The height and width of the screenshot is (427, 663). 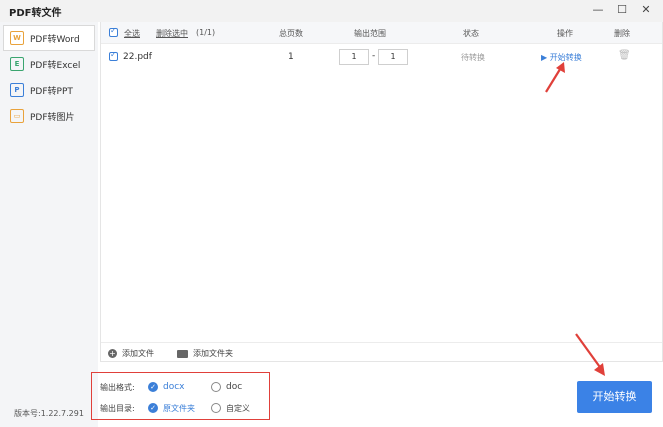 What do you see at coordinates (113, 55) in the screenshot?
I see `row-checkbox` at bounding box center [113, 55].